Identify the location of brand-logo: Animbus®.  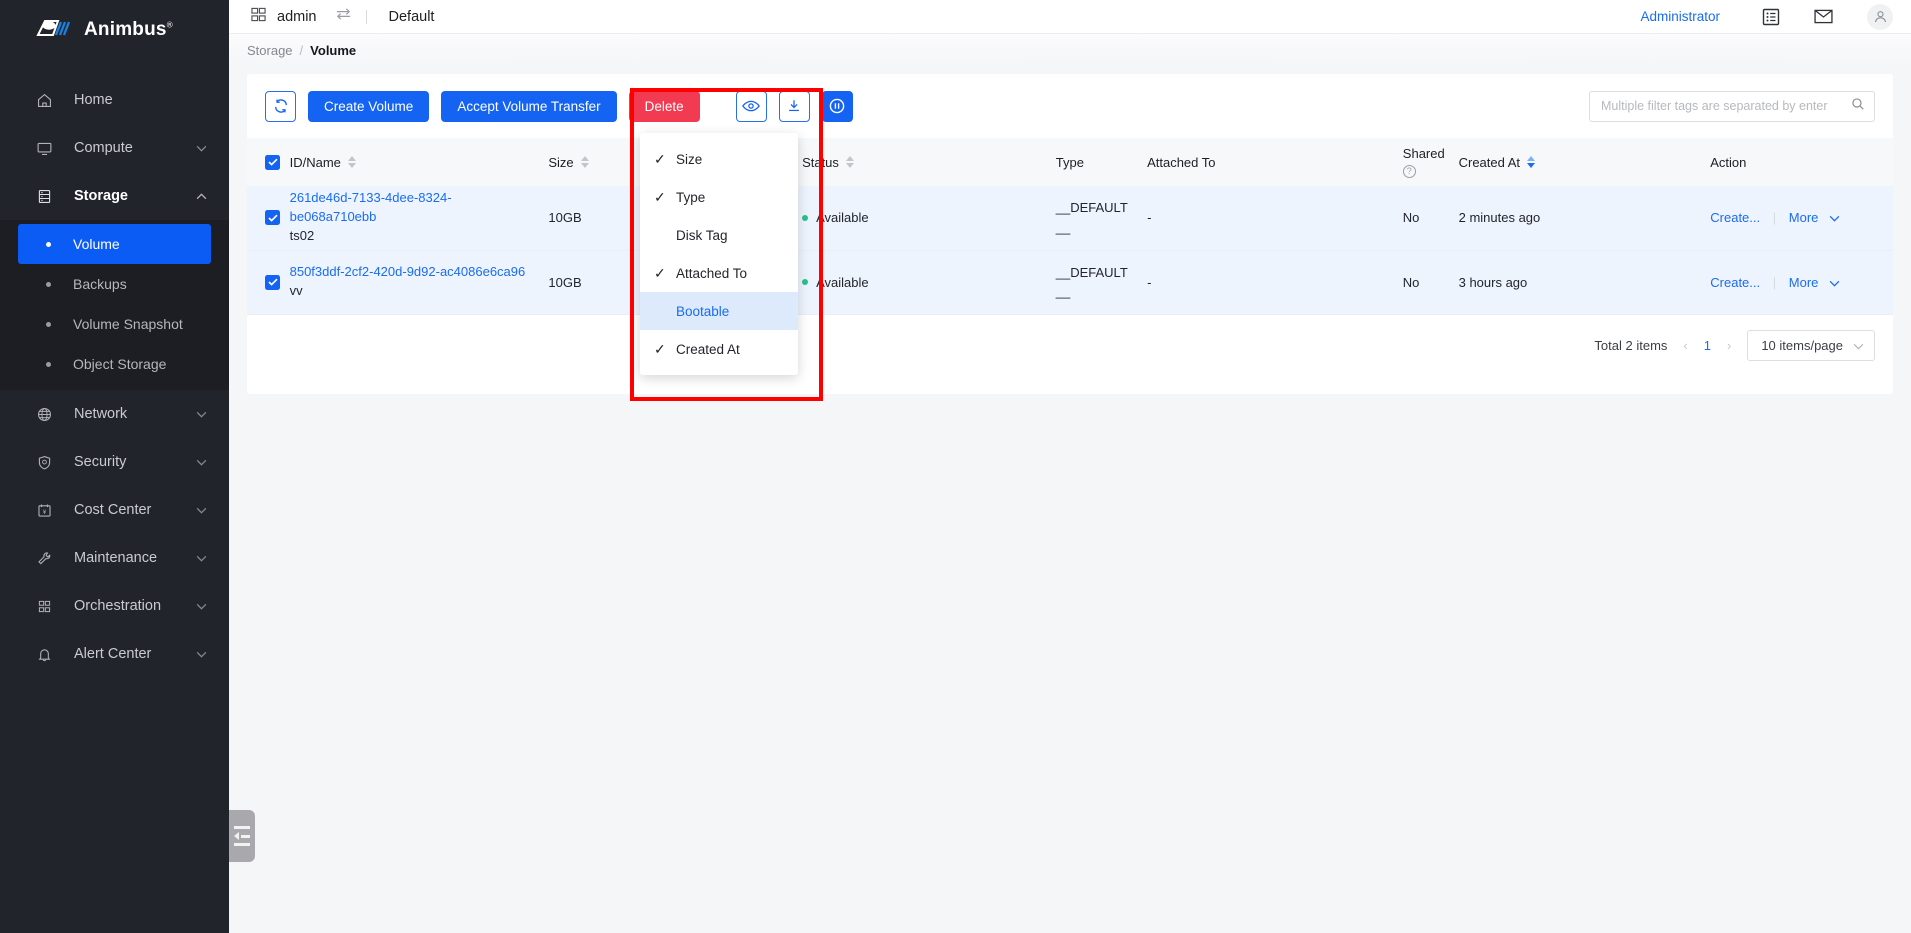
(114, 30).